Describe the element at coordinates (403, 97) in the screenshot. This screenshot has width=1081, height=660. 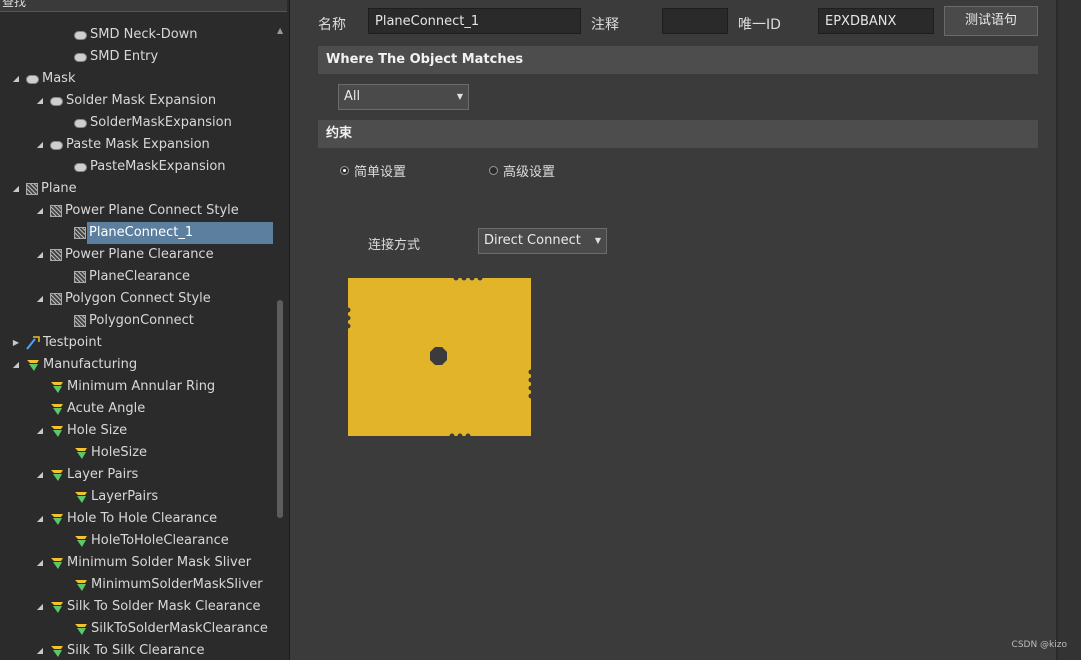
I see `scope-combo: All ▼` at that location.